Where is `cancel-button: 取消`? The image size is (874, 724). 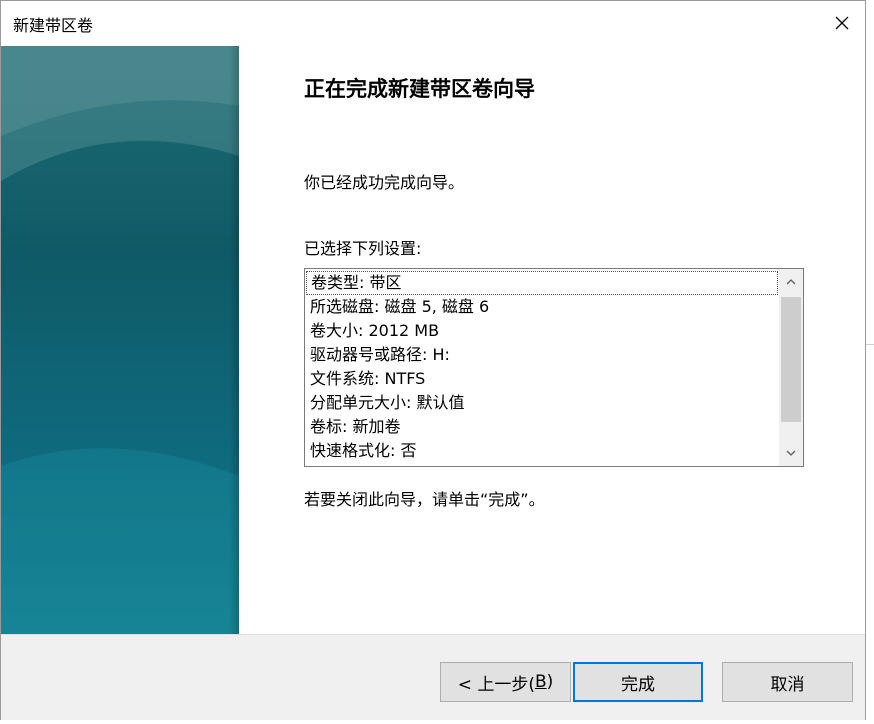
cancel-button: 取消 is located at coordinates (787, 682).